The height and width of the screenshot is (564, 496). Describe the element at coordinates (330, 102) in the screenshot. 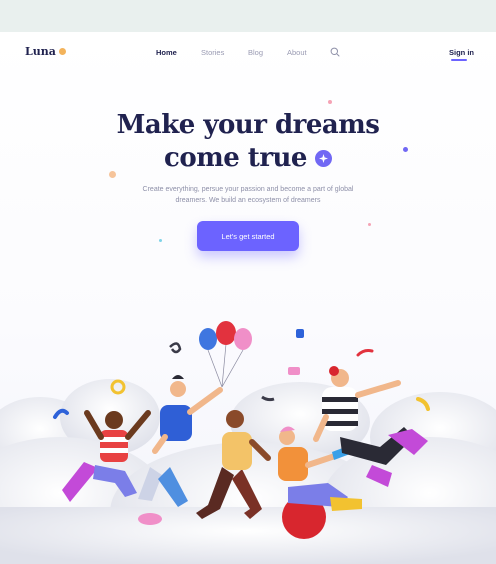

I see `decor-dot-pink` at that location.